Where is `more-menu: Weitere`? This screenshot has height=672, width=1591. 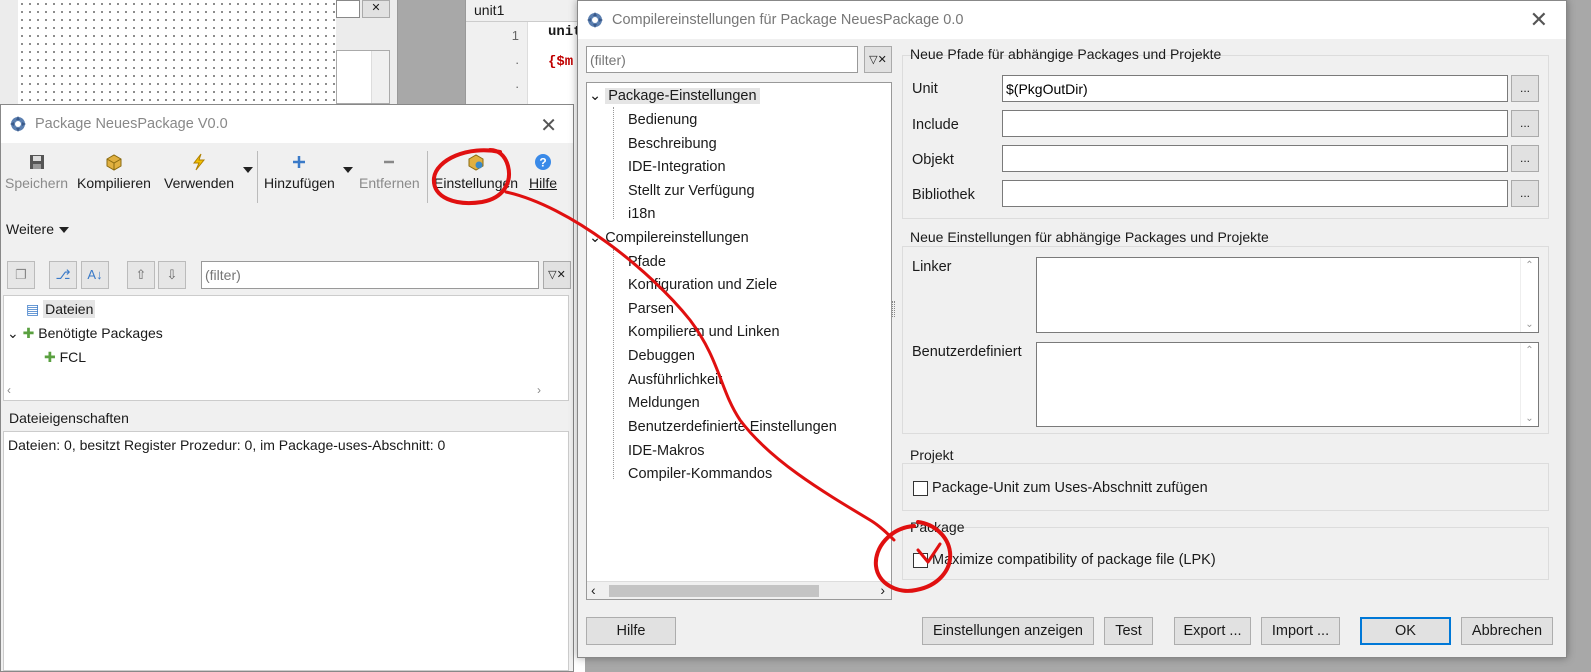 more-menu: Weitere is located at coordinates (37, 229).